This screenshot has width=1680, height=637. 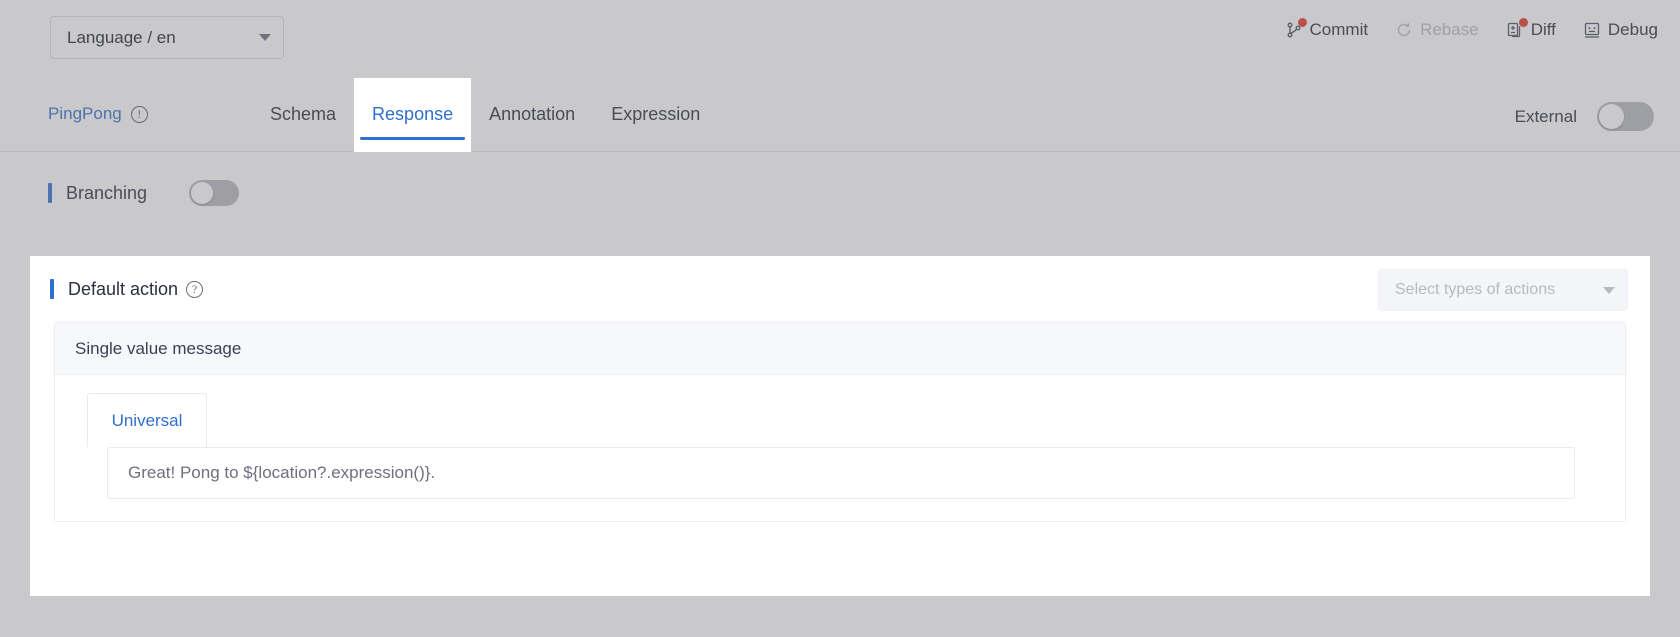 What do you see at coordinates (1632, 29) in the screenshot?
I see `debug-label: Debug` at bounding box center [1632, 29].